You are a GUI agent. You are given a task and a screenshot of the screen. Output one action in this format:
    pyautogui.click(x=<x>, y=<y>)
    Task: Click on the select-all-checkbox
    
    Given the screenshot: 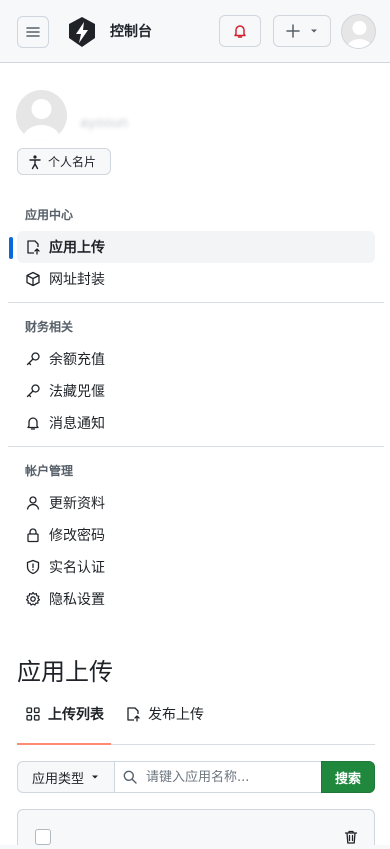 What is the action you would take?
    pyautogui.click(x=43, y=837)
    